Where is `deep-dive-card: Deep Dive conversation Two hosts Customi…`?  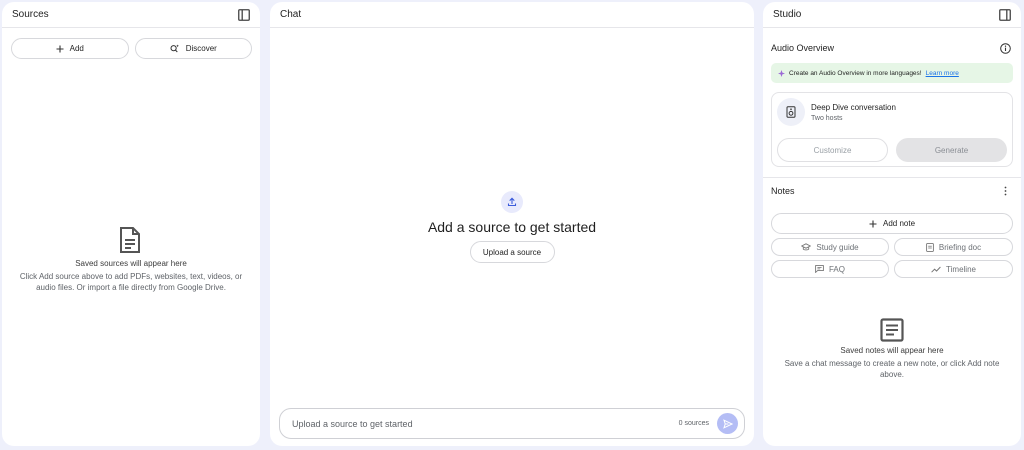
deep-dive-card: Deep Dive conversation Two hosts Customi… is located at coordinates (892, 129).